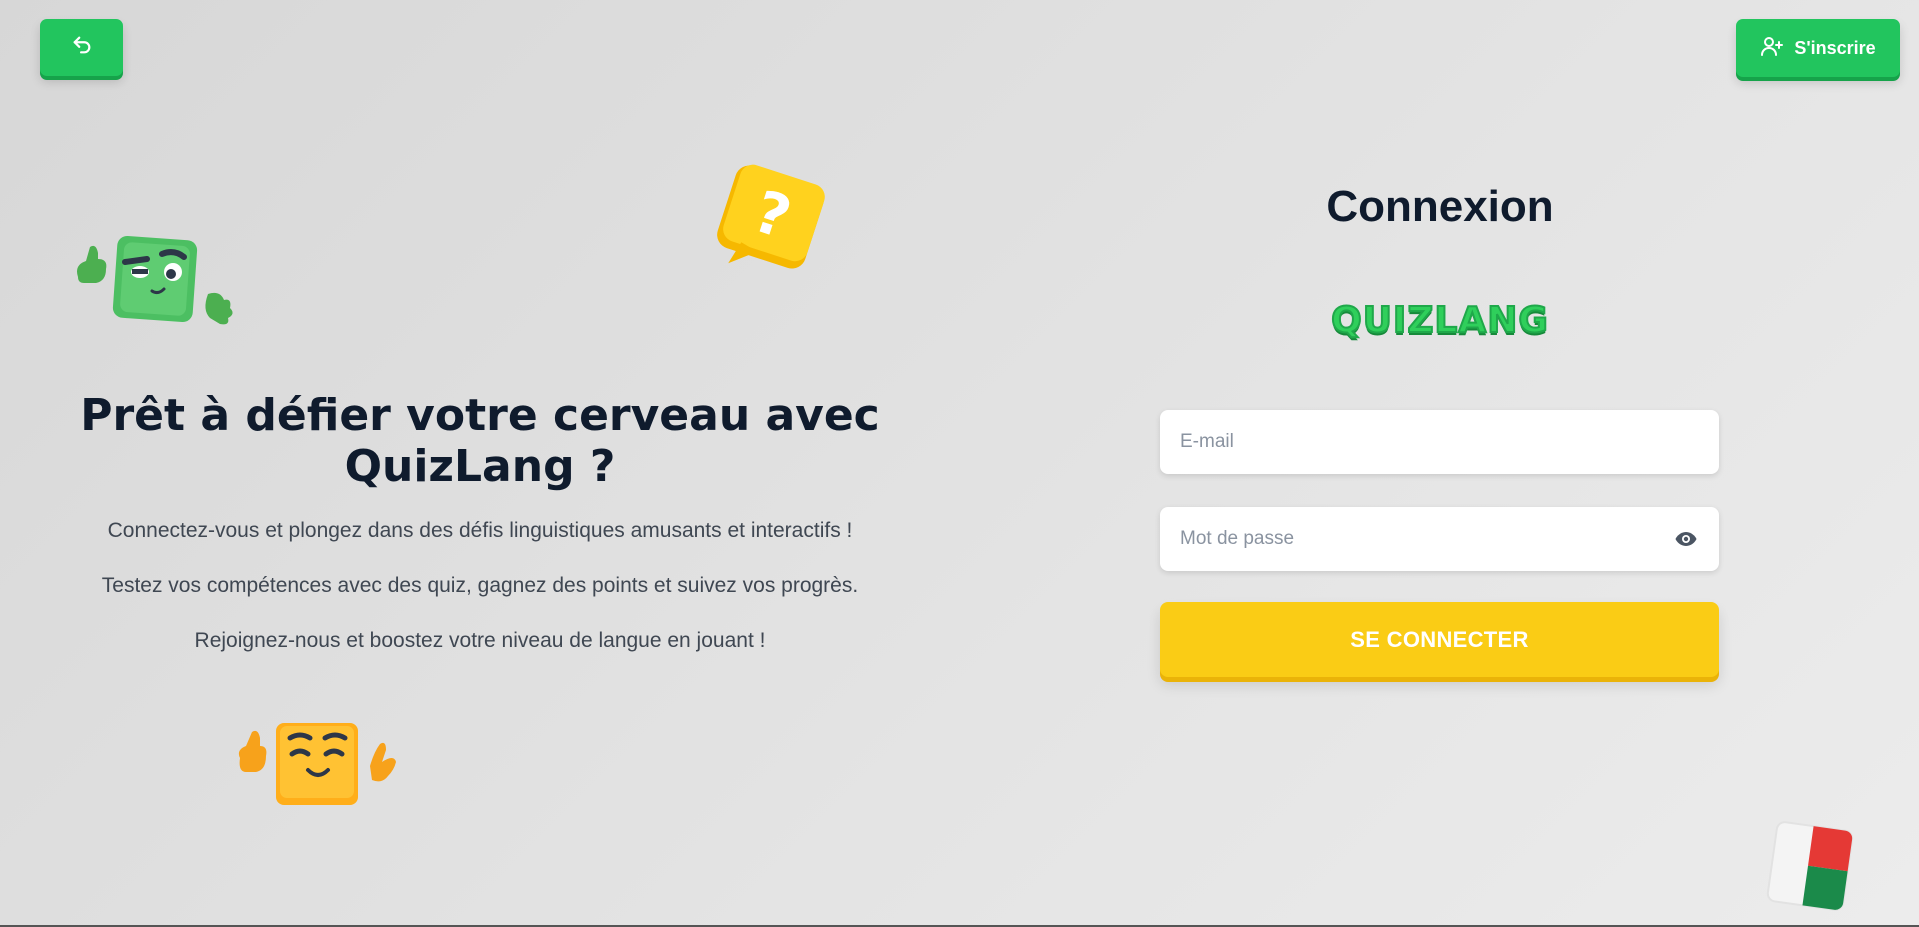  I want to click on question-bubble-illustration: ?, so click(769, 227).